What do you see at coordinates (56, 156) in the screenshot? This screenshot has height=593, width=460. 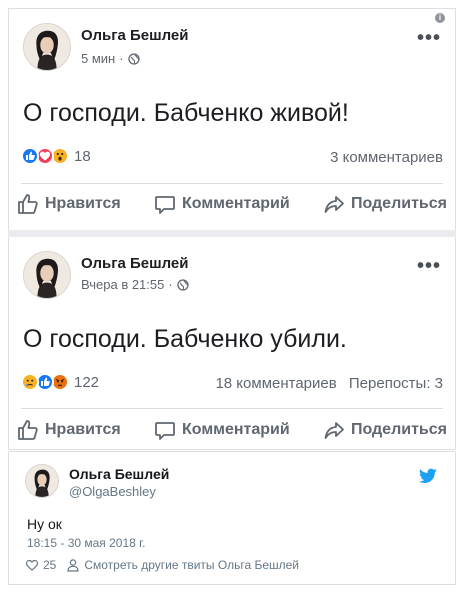 I see `reactions-summary: 18` at bounding box center [56, 156].